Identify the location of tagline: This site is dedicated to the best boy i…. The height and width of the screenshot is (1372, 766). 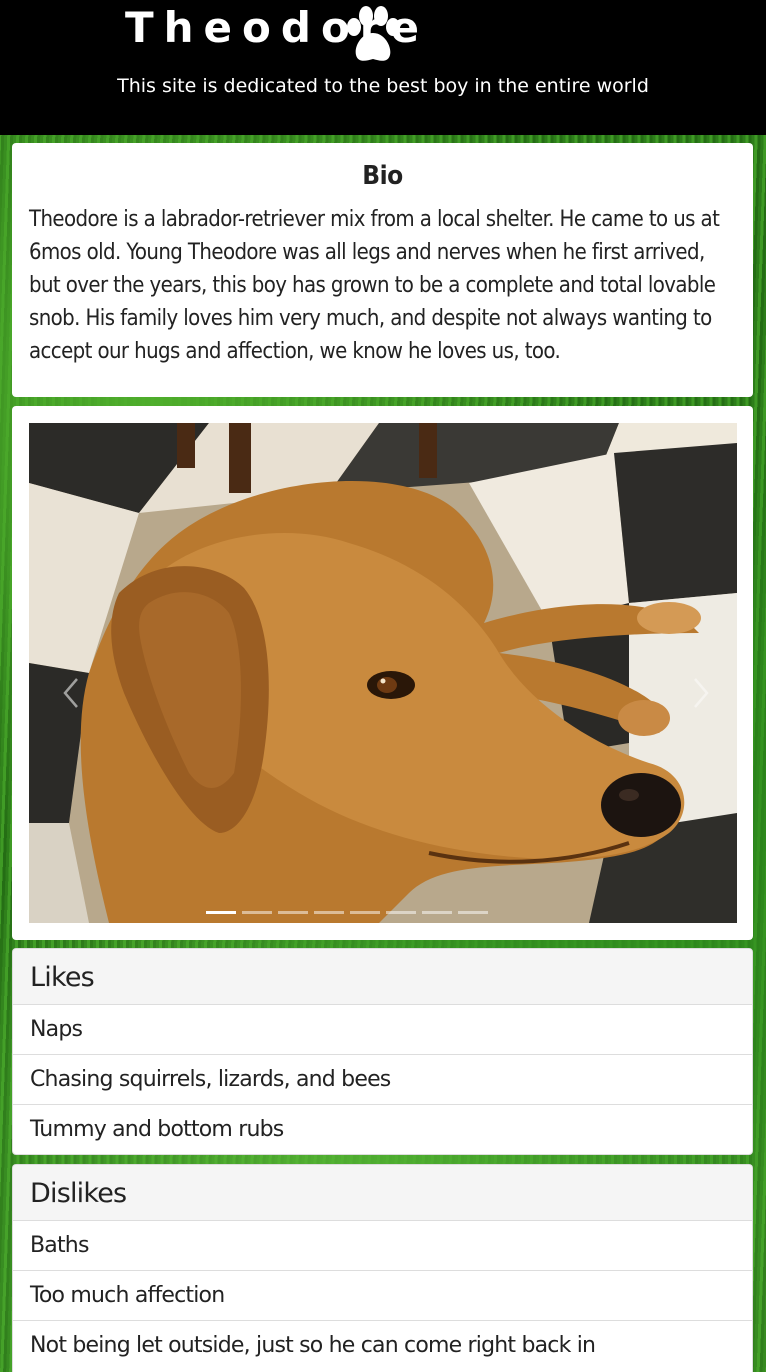
(383, 86).